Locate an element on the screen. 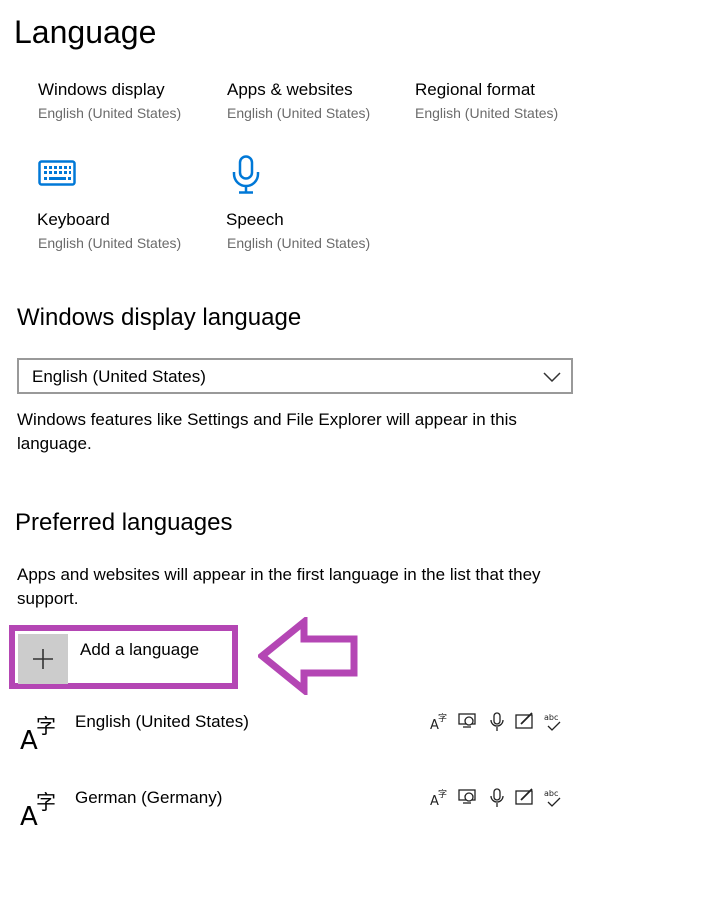 The image size is (703, 908). tile-title: Apps & websites is located at coordinates (290, 89).